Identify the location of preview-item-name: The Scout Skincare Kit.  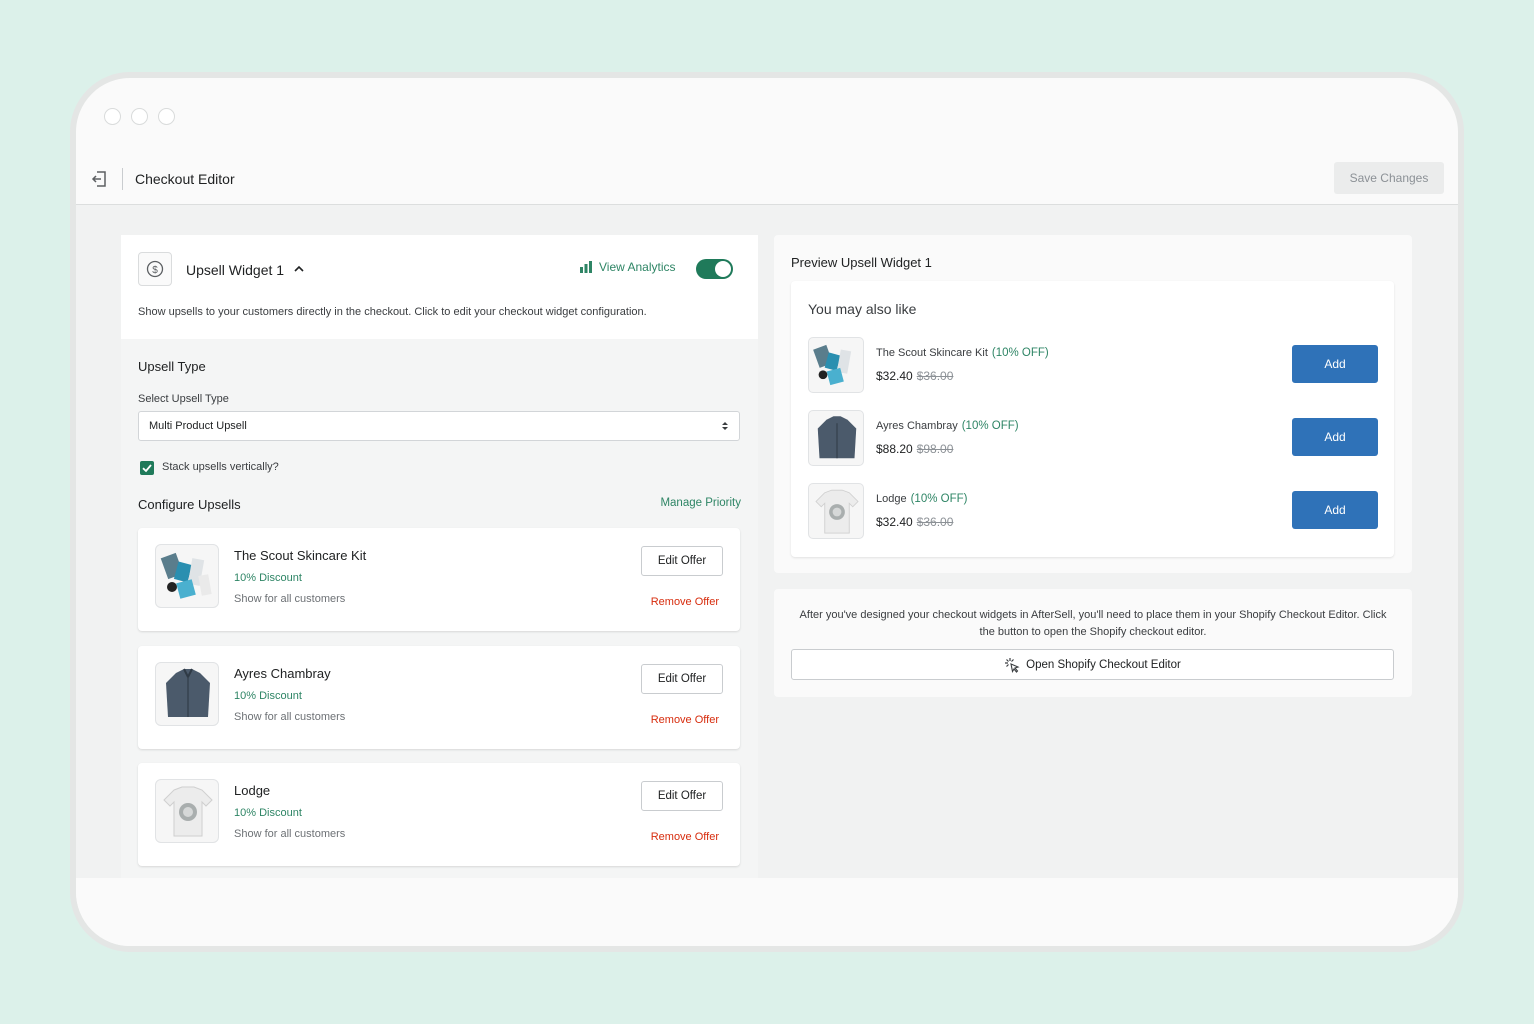
(932, 353).